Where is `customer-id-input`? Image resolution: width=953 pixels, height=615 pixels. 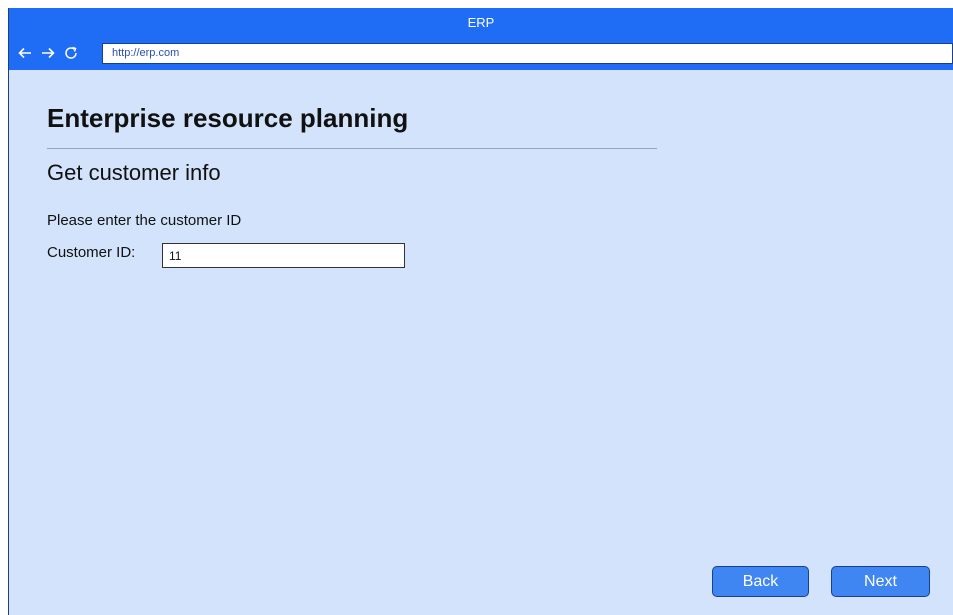 customer-id-input is located at coordinates (283, 255).